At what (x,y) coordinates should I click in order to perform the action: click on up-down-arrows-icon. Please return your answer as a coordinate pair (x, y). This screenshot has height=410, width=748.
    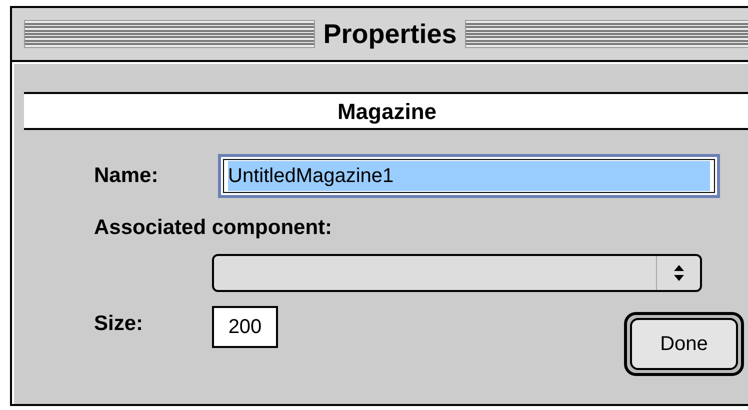
    Looking at the image, I should click on (678, 273).